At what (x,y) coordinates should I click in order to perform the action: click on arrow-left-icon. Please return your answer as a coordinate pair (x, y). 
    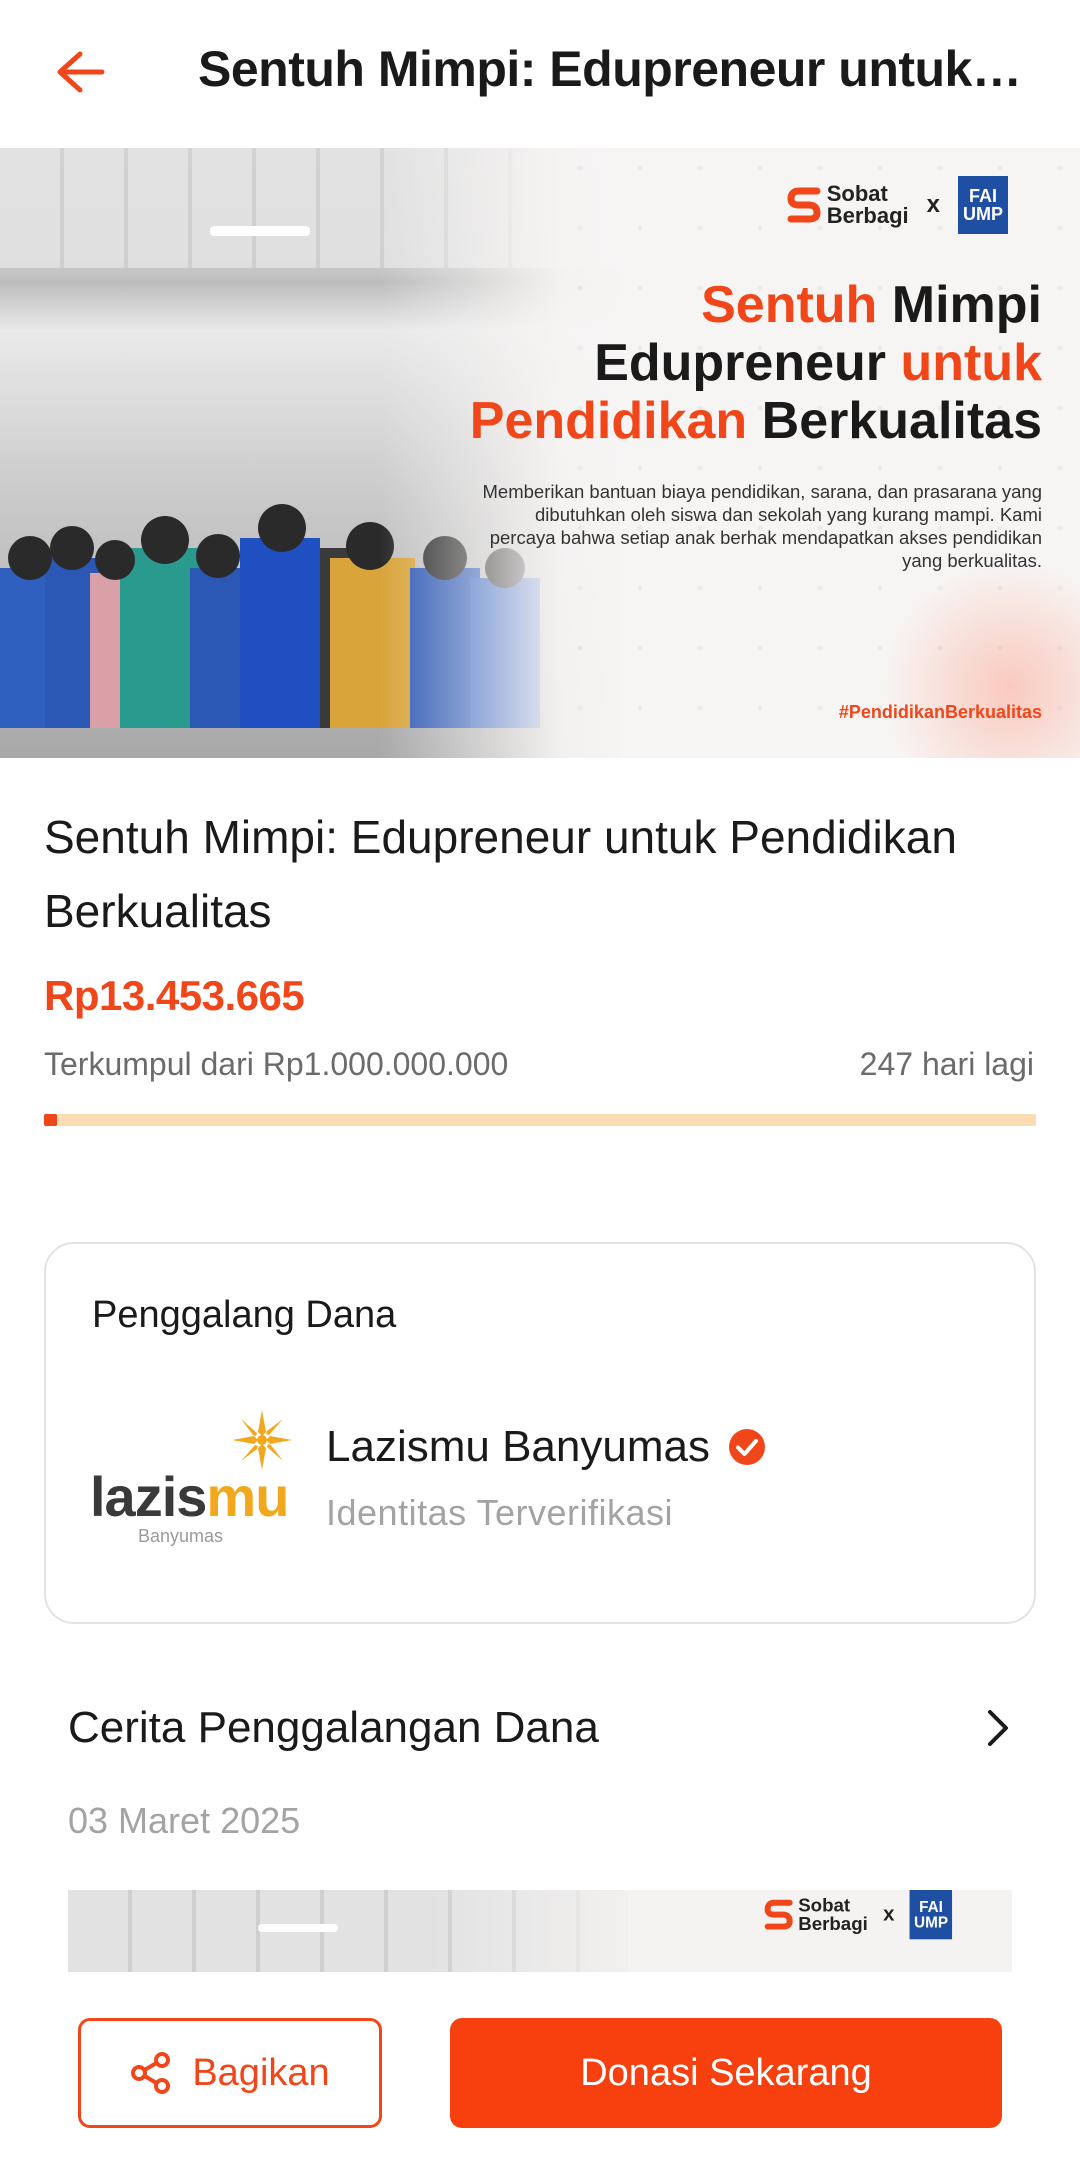
    Looking at the image, I should click on (81, 72).